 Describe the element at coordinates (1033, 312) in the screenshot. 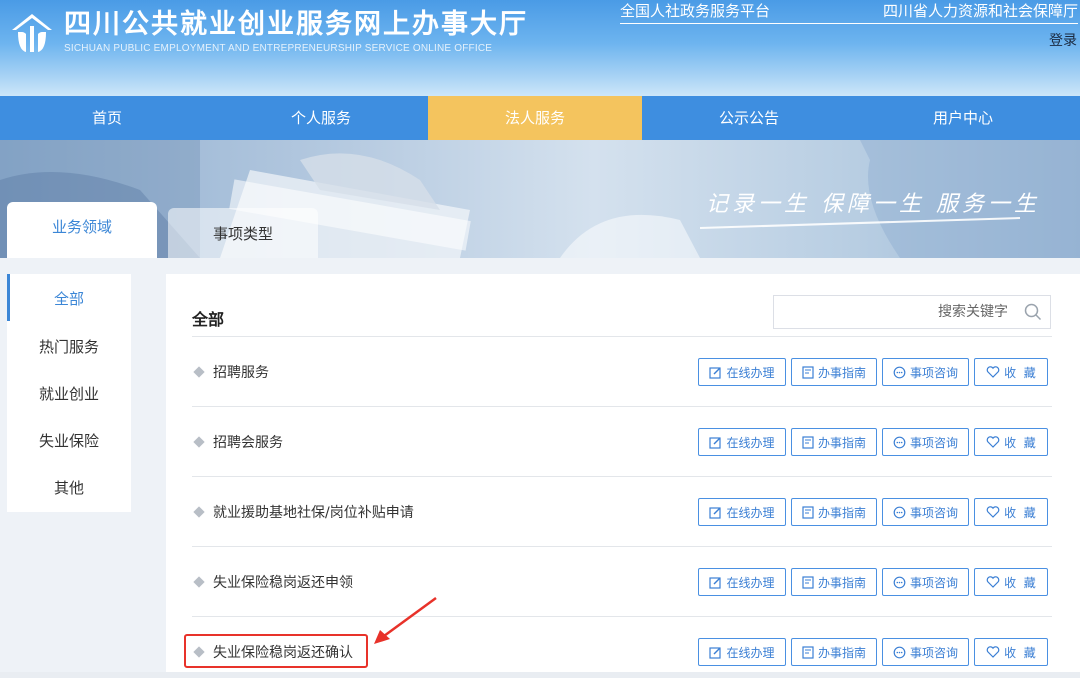

I see `search-icon` at that location.